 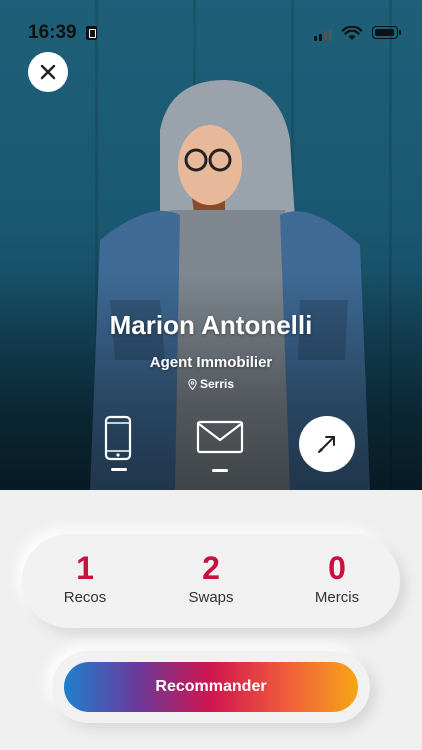 I want to click on close-icon, so click(x=48, y=72).